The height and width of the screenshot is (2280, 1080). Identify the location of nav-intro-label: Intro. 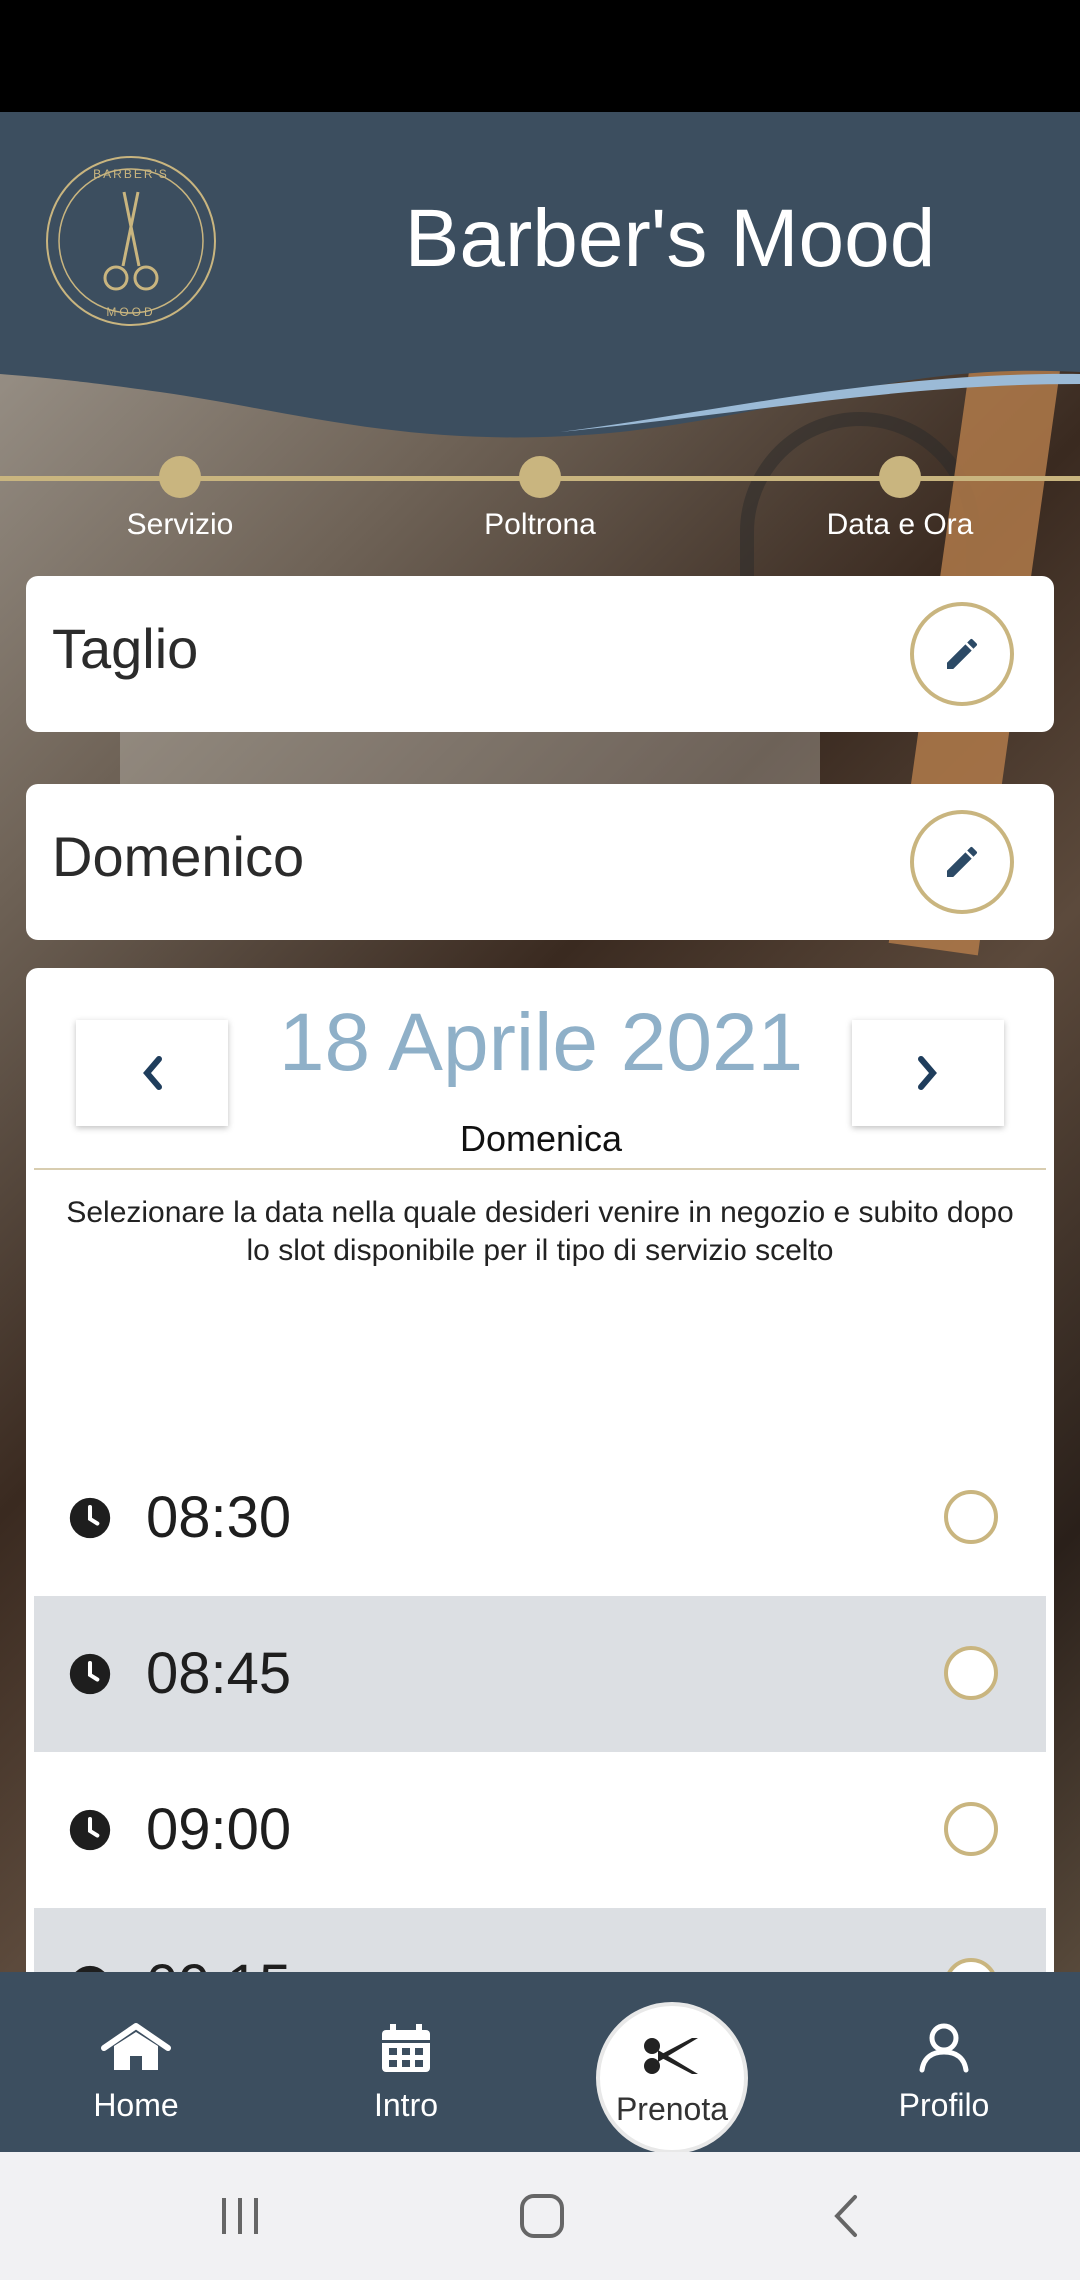
(406, 2105).